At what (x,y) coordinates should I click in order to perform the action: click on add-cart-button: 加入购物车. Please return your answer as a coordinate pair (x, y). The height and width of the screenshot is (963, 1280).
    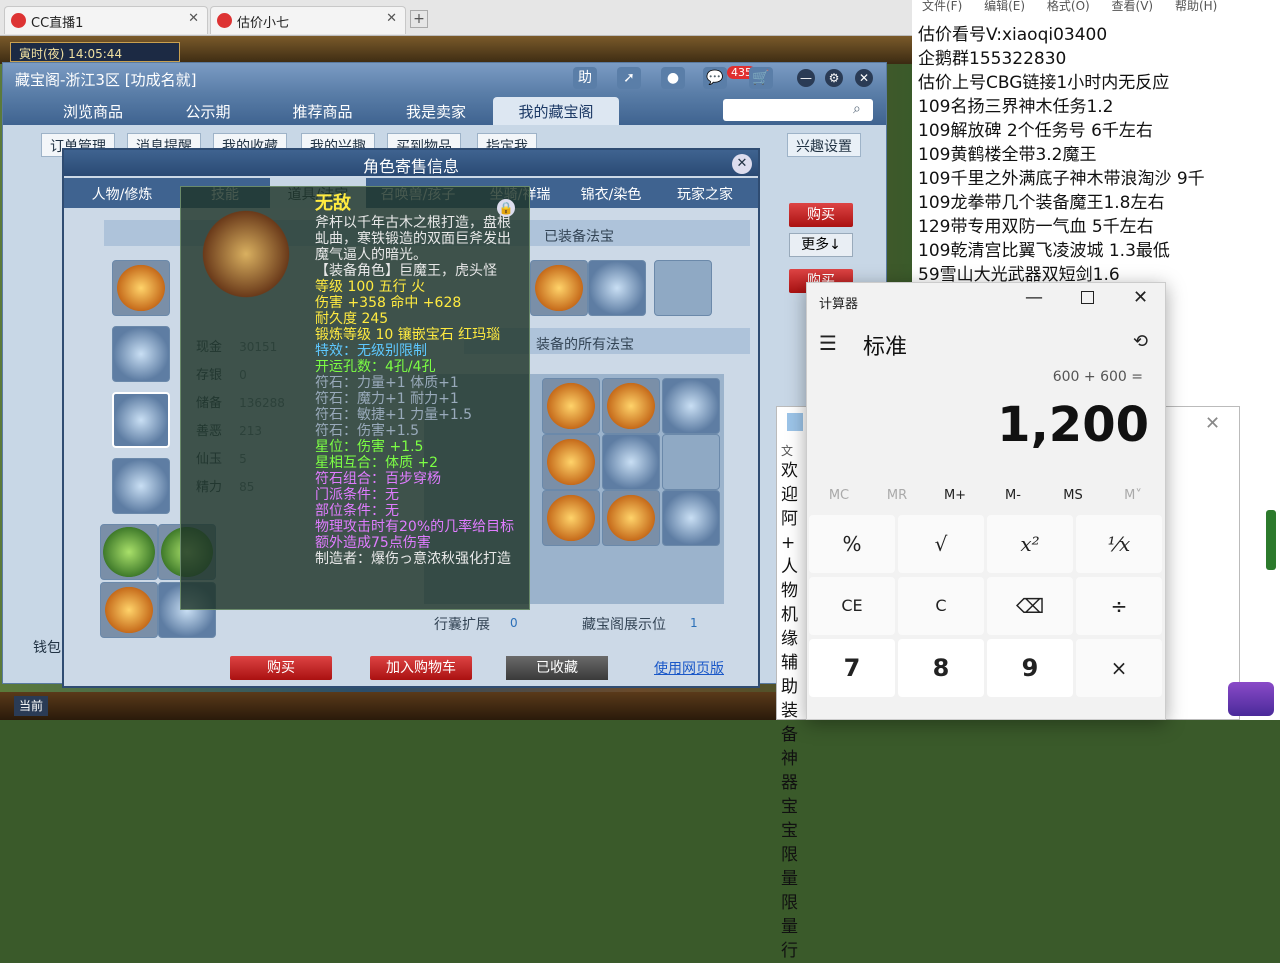
    Looking at the image, I should click on (421, 668).